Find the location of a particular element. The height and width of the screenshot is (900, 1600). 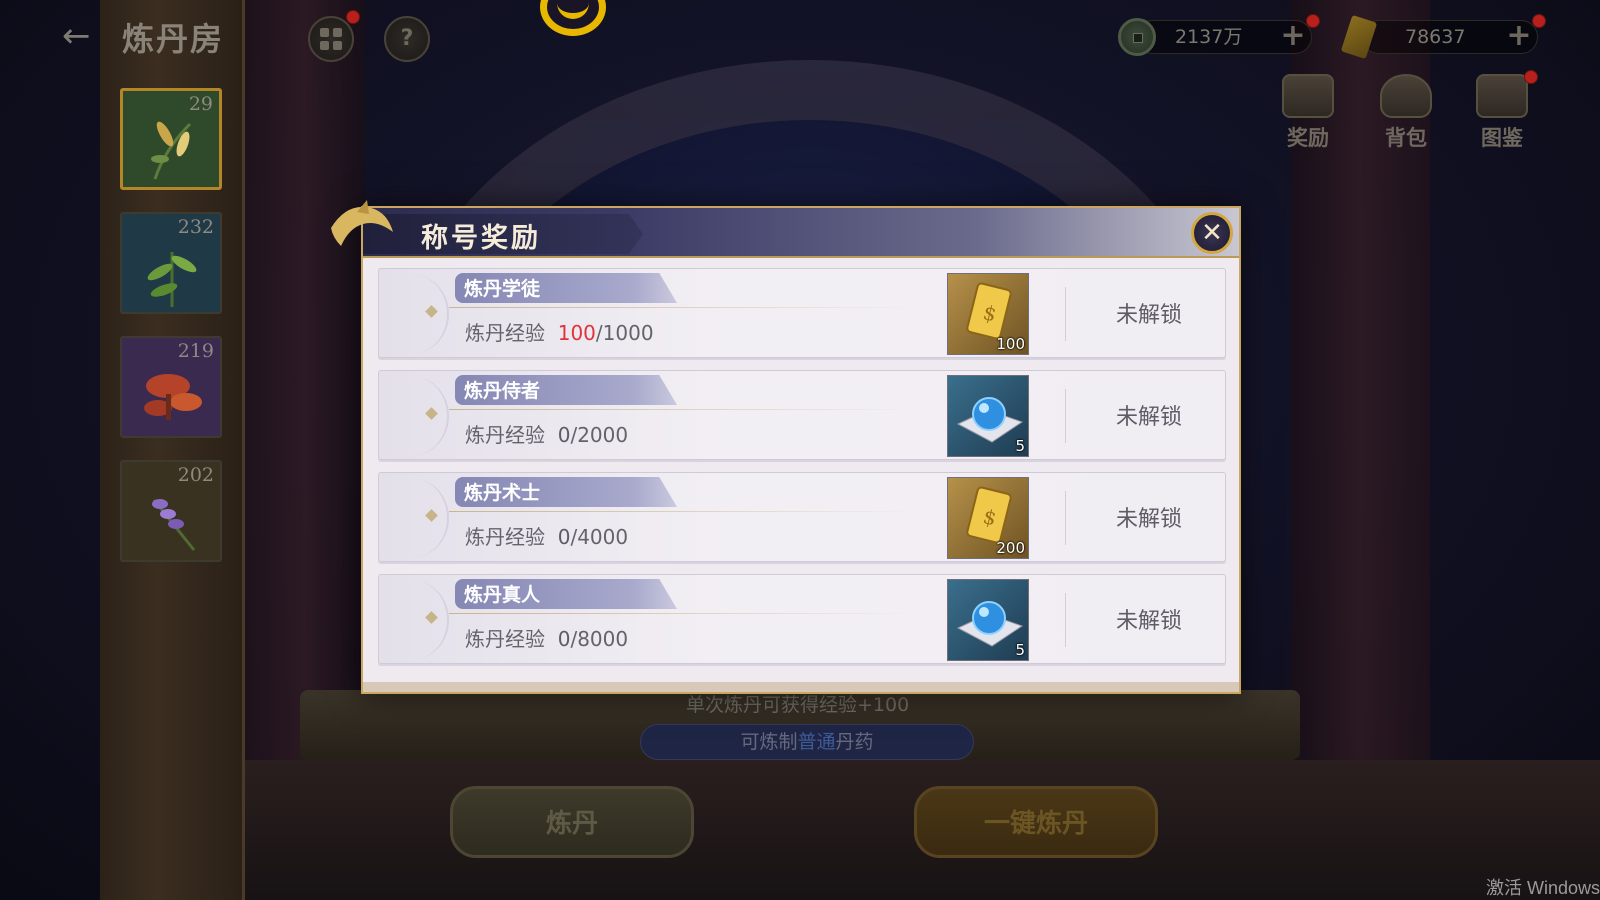

copper-coin-icon is located at coordinates (1137, 37).